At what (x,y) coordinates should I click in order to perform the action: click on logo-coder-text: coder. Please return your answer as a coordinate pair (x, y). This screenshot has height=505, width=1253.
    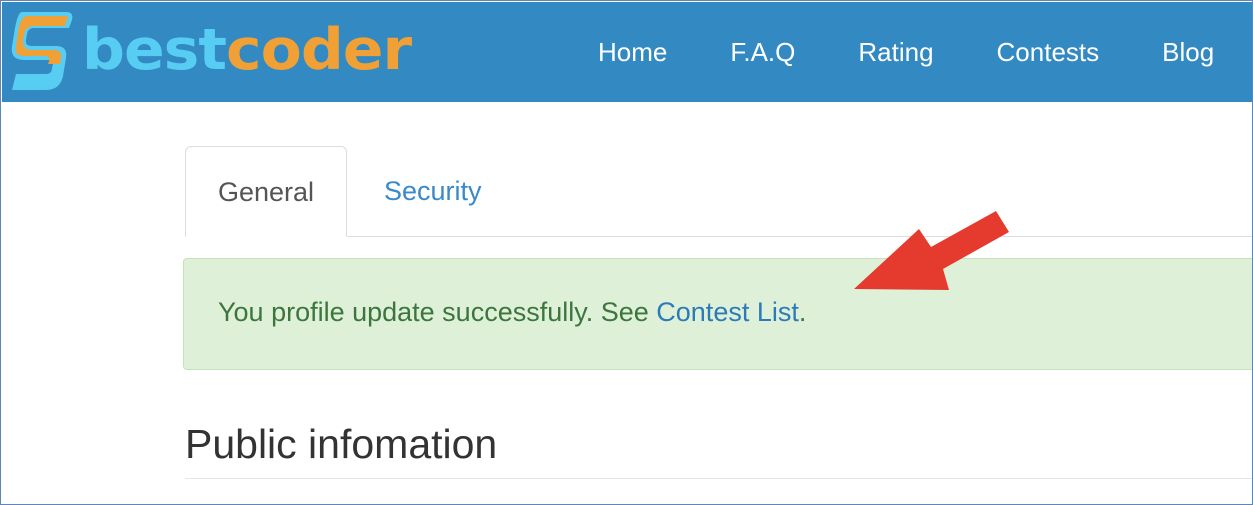
    Looking at the image, I should click on (319, 50).